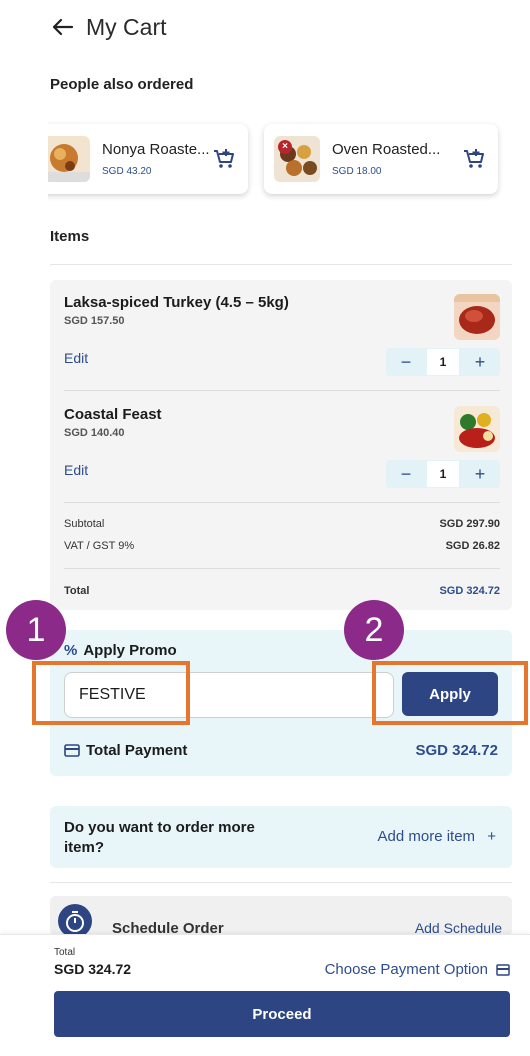  What do you see at coordinates (450, 693) in the screenshot?
I see `highlight-apply-button` at bounding box center [450, 693].